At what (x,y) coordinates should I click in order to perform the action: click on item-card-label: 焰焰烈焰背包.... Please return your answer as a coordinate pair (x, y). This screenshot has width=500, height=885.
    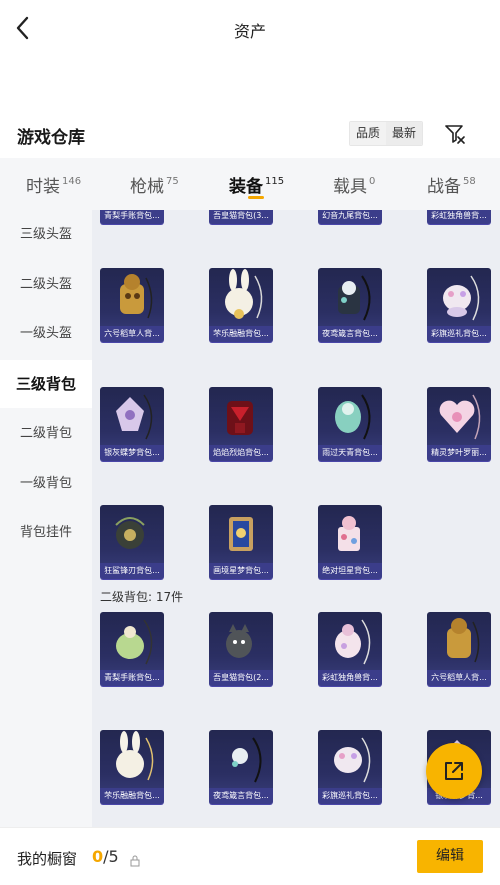
    Looking at the image, I should click on (241, 453).